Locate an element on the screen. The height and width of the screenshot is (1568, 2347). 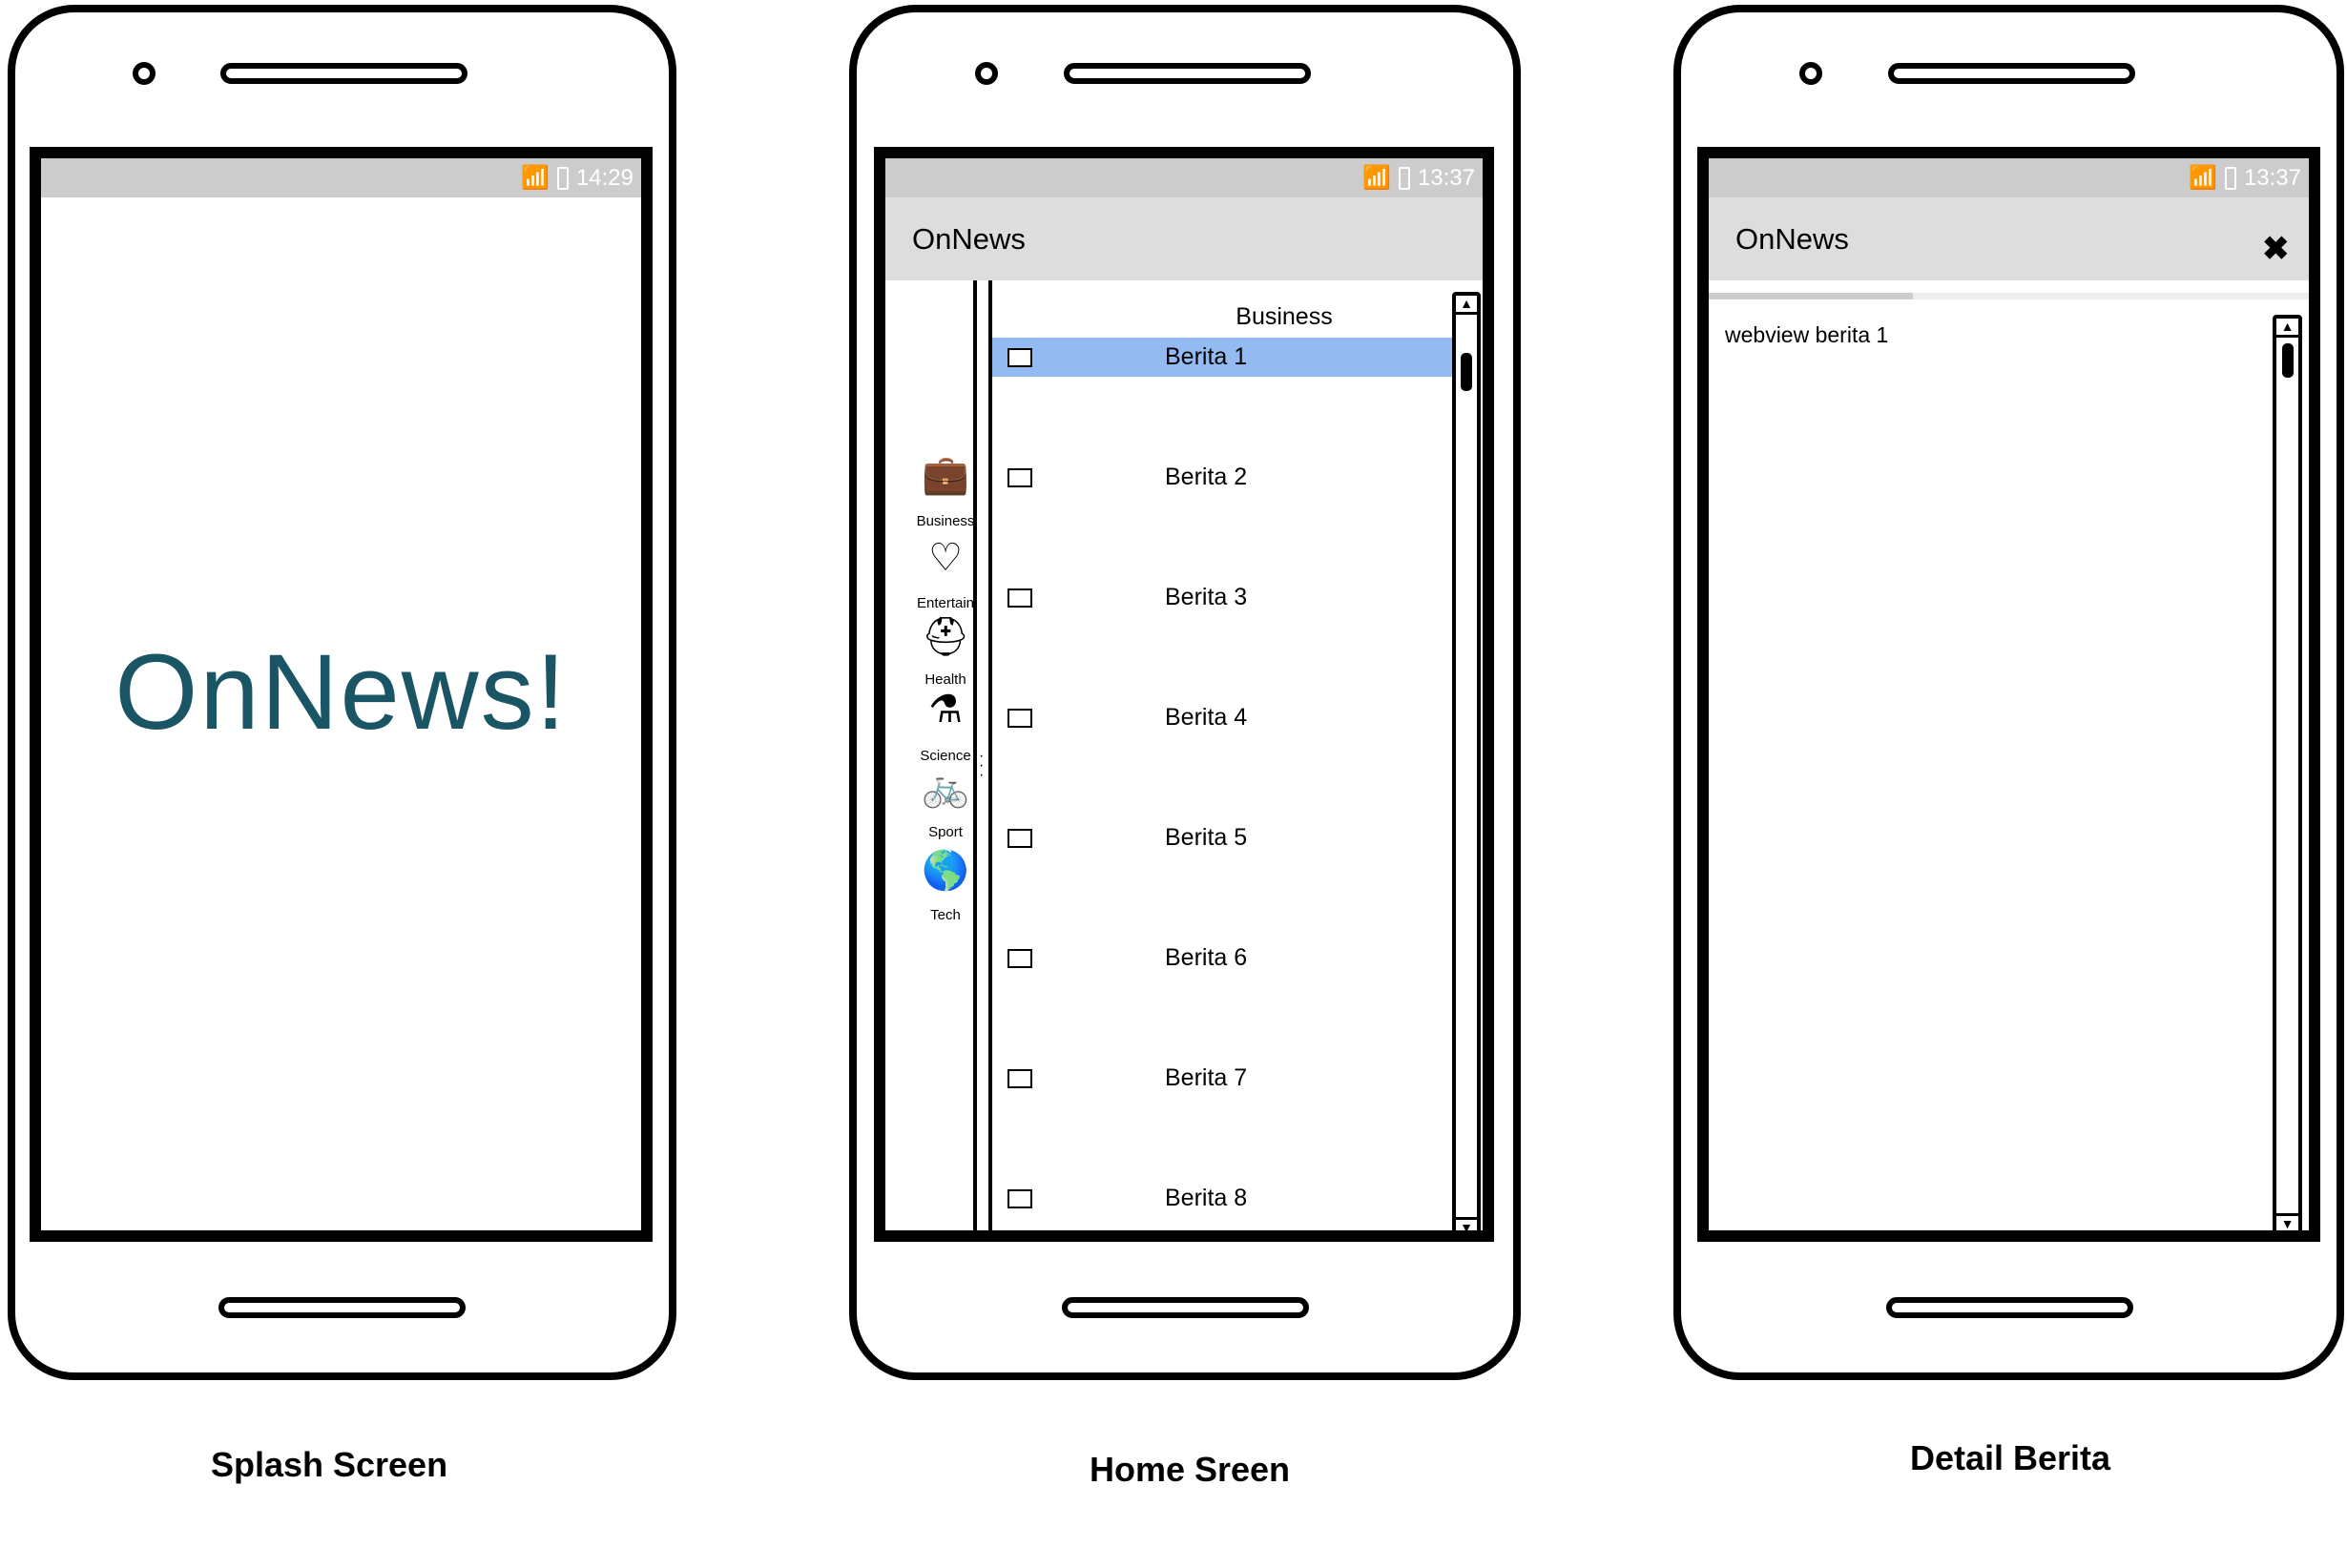
list-item: Berita 7 is located at coordinates (1222, 1078).